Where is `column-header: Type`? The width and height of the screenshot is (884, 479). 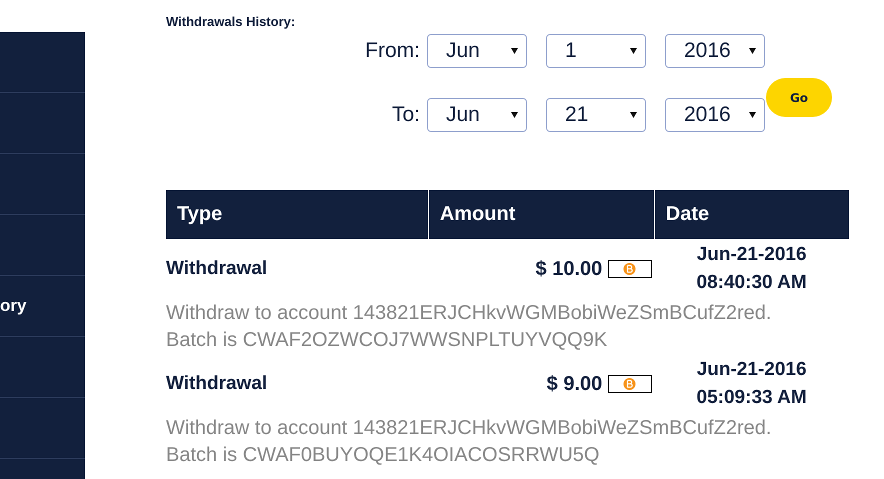
column-header: Type is located at coordinates (297, 214).